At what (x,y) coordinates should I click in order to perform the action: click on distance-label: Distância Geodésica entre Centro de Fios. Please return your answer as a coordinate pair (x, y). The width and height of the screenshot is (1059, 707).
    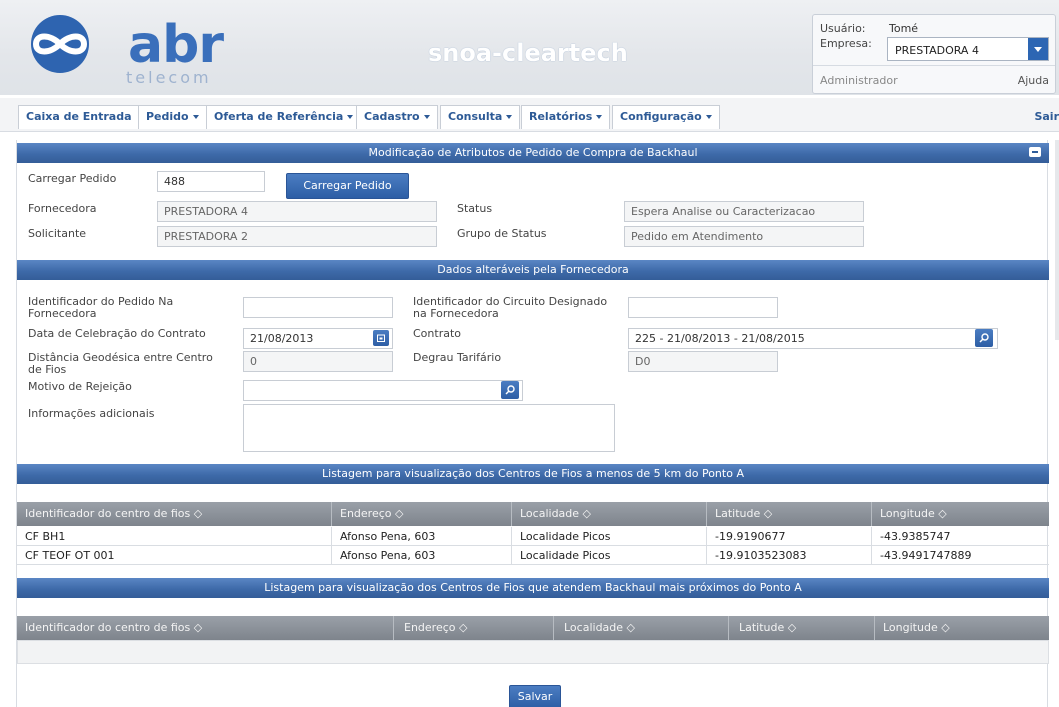
    Looking at the image, I should click on (120, 363).